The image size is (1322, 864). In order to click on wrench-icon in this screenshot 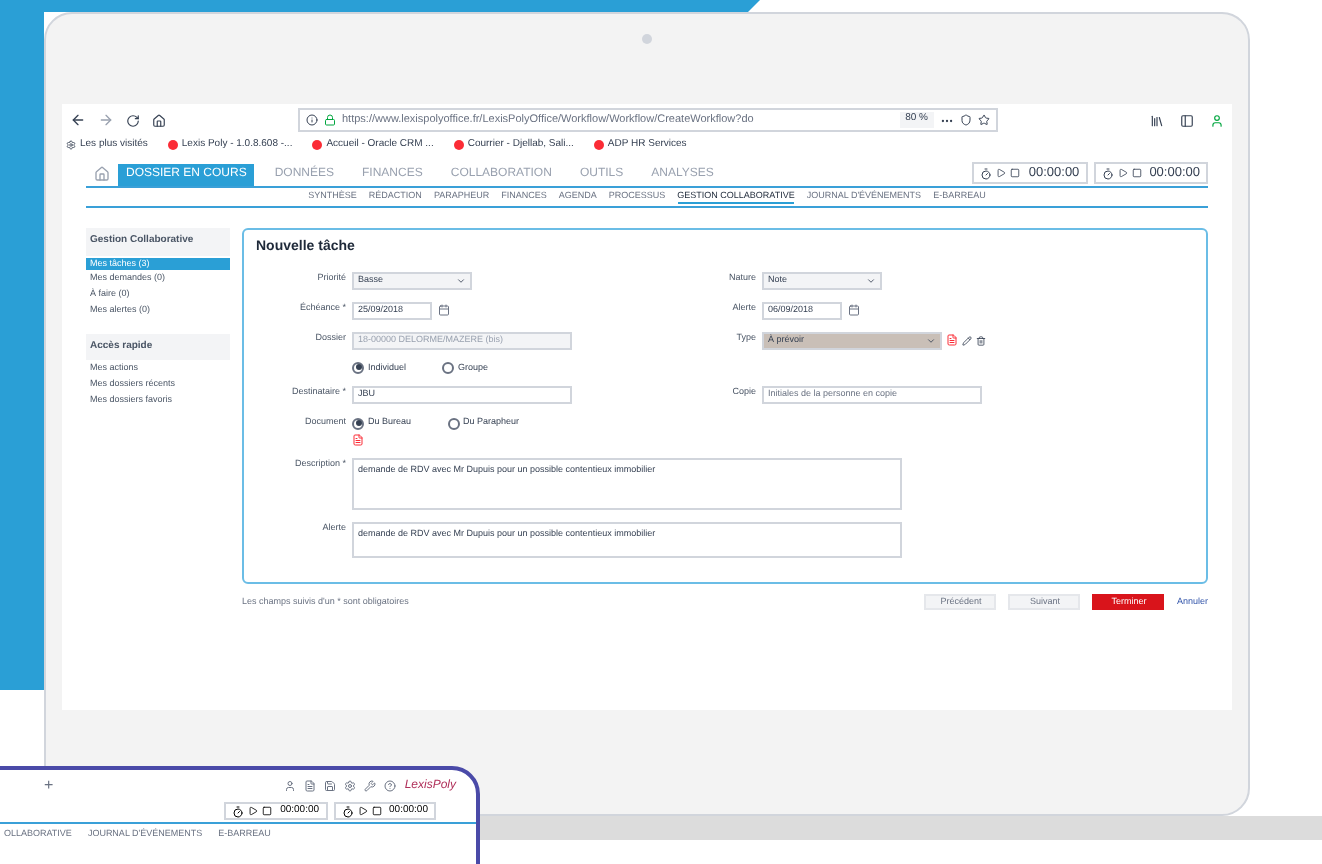, I will do `click(370, 786)`.